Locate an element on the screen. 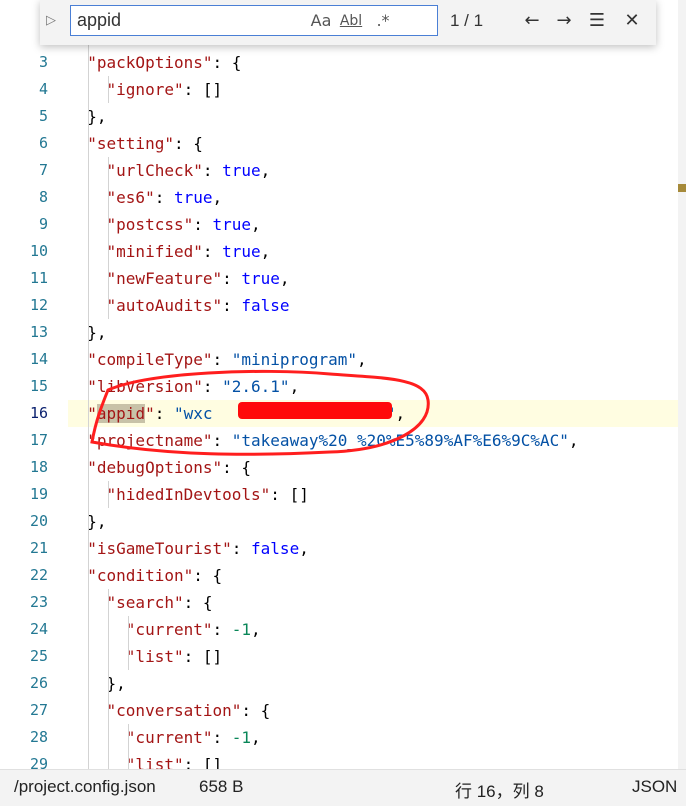 This screenshot has height=806, width=686. arrow-right-icon: → is located at coordinates (564, 21).